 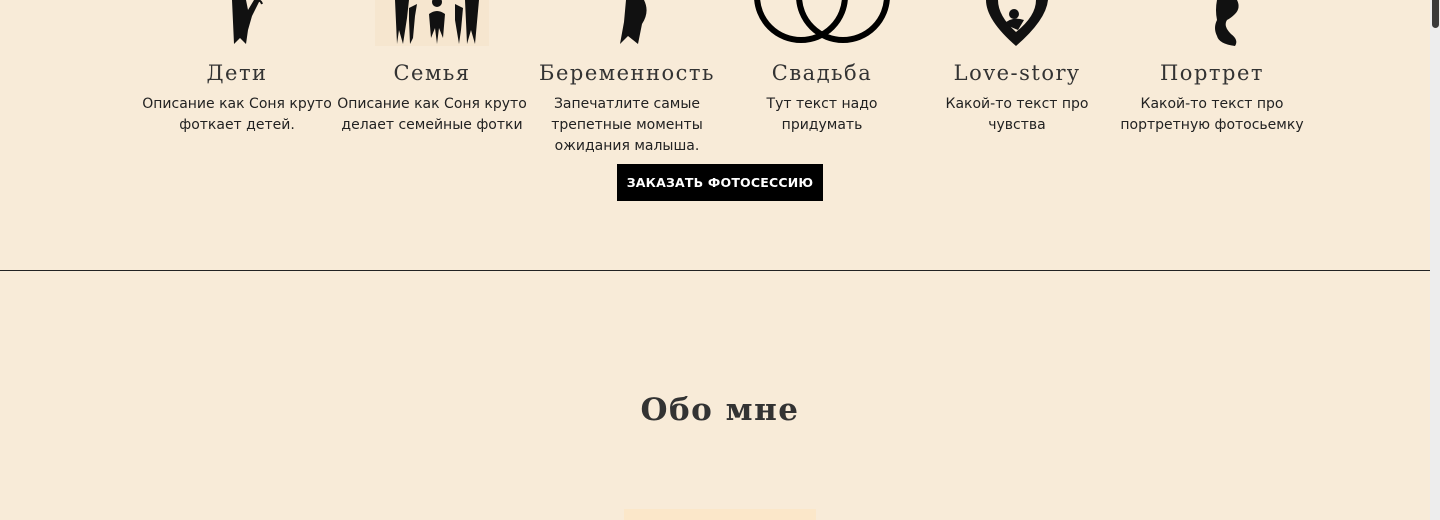 I want to click on service-love-story: Love-story Какой-то текст про чувства, so click(x=1017, y=68).